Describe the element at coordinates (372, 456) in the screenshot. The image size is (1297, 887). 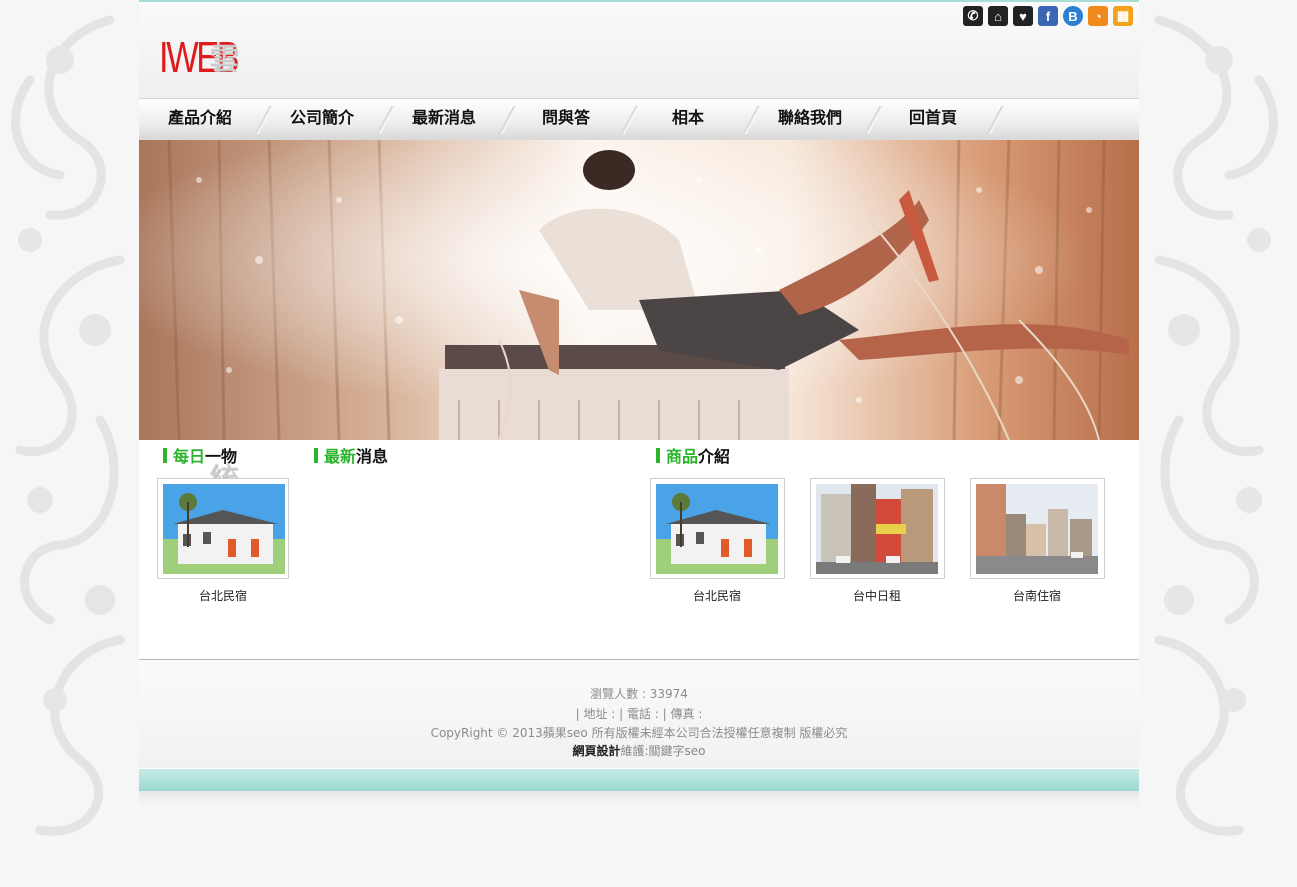
I see `section-title-text: 消息` at that location.